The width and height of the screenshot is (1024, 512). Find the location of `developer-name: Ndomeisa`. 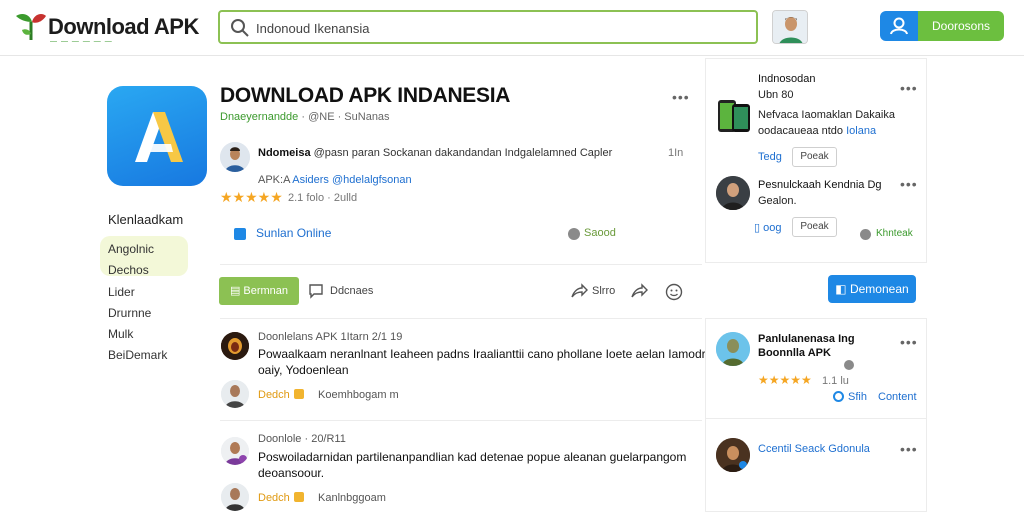

developer-name: Ndomeisa is located at coordinates (284, 153).